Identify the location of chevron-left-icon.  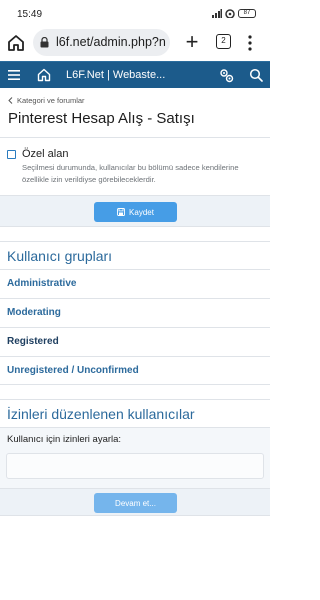
(10, 100).